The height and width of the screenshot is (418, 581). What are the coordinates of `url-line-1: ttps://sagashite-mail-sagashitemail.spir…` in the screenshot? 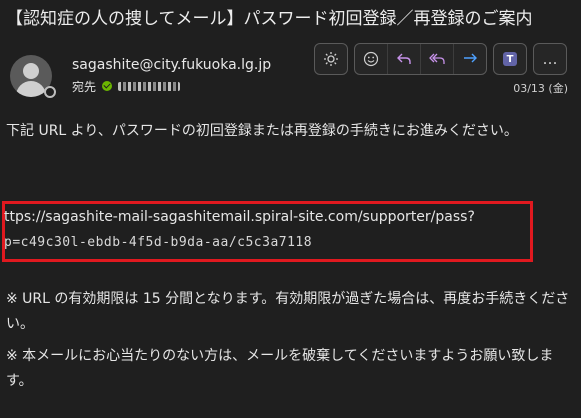 It's located at (268, 217).